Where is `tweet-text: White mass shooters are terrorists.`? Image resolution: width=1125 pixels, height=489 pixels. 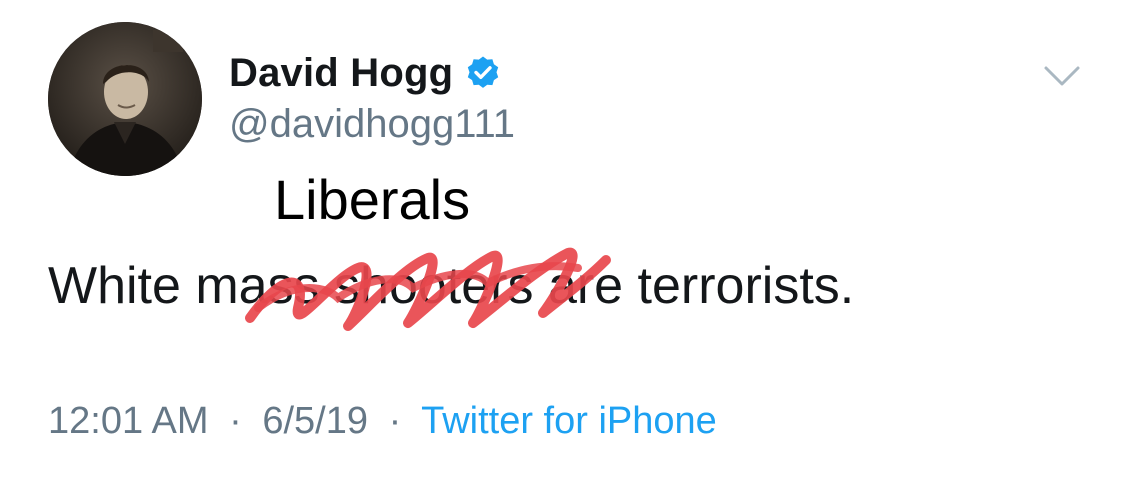 tweet-text: White mass shooters are terrorists. is located at coordinates (451, 286).